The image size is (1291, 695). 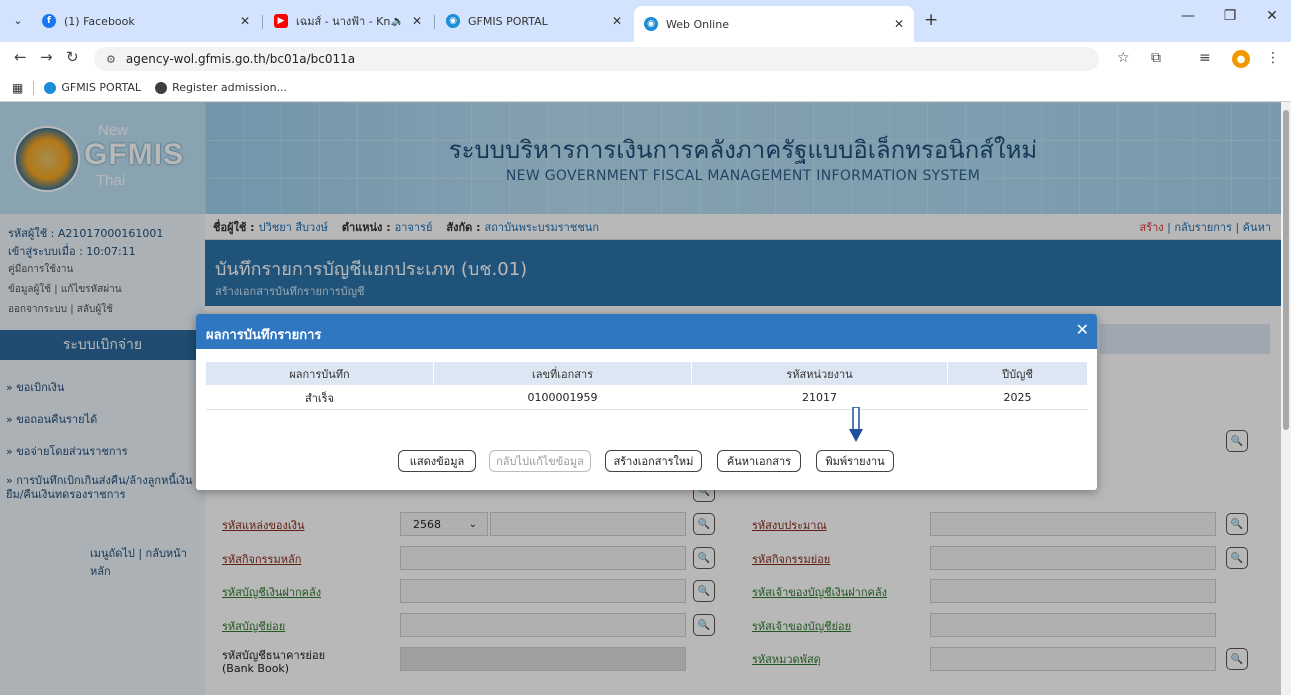 I want to click on cell-doc-number: 0100001959, so click(x=562, y=397).